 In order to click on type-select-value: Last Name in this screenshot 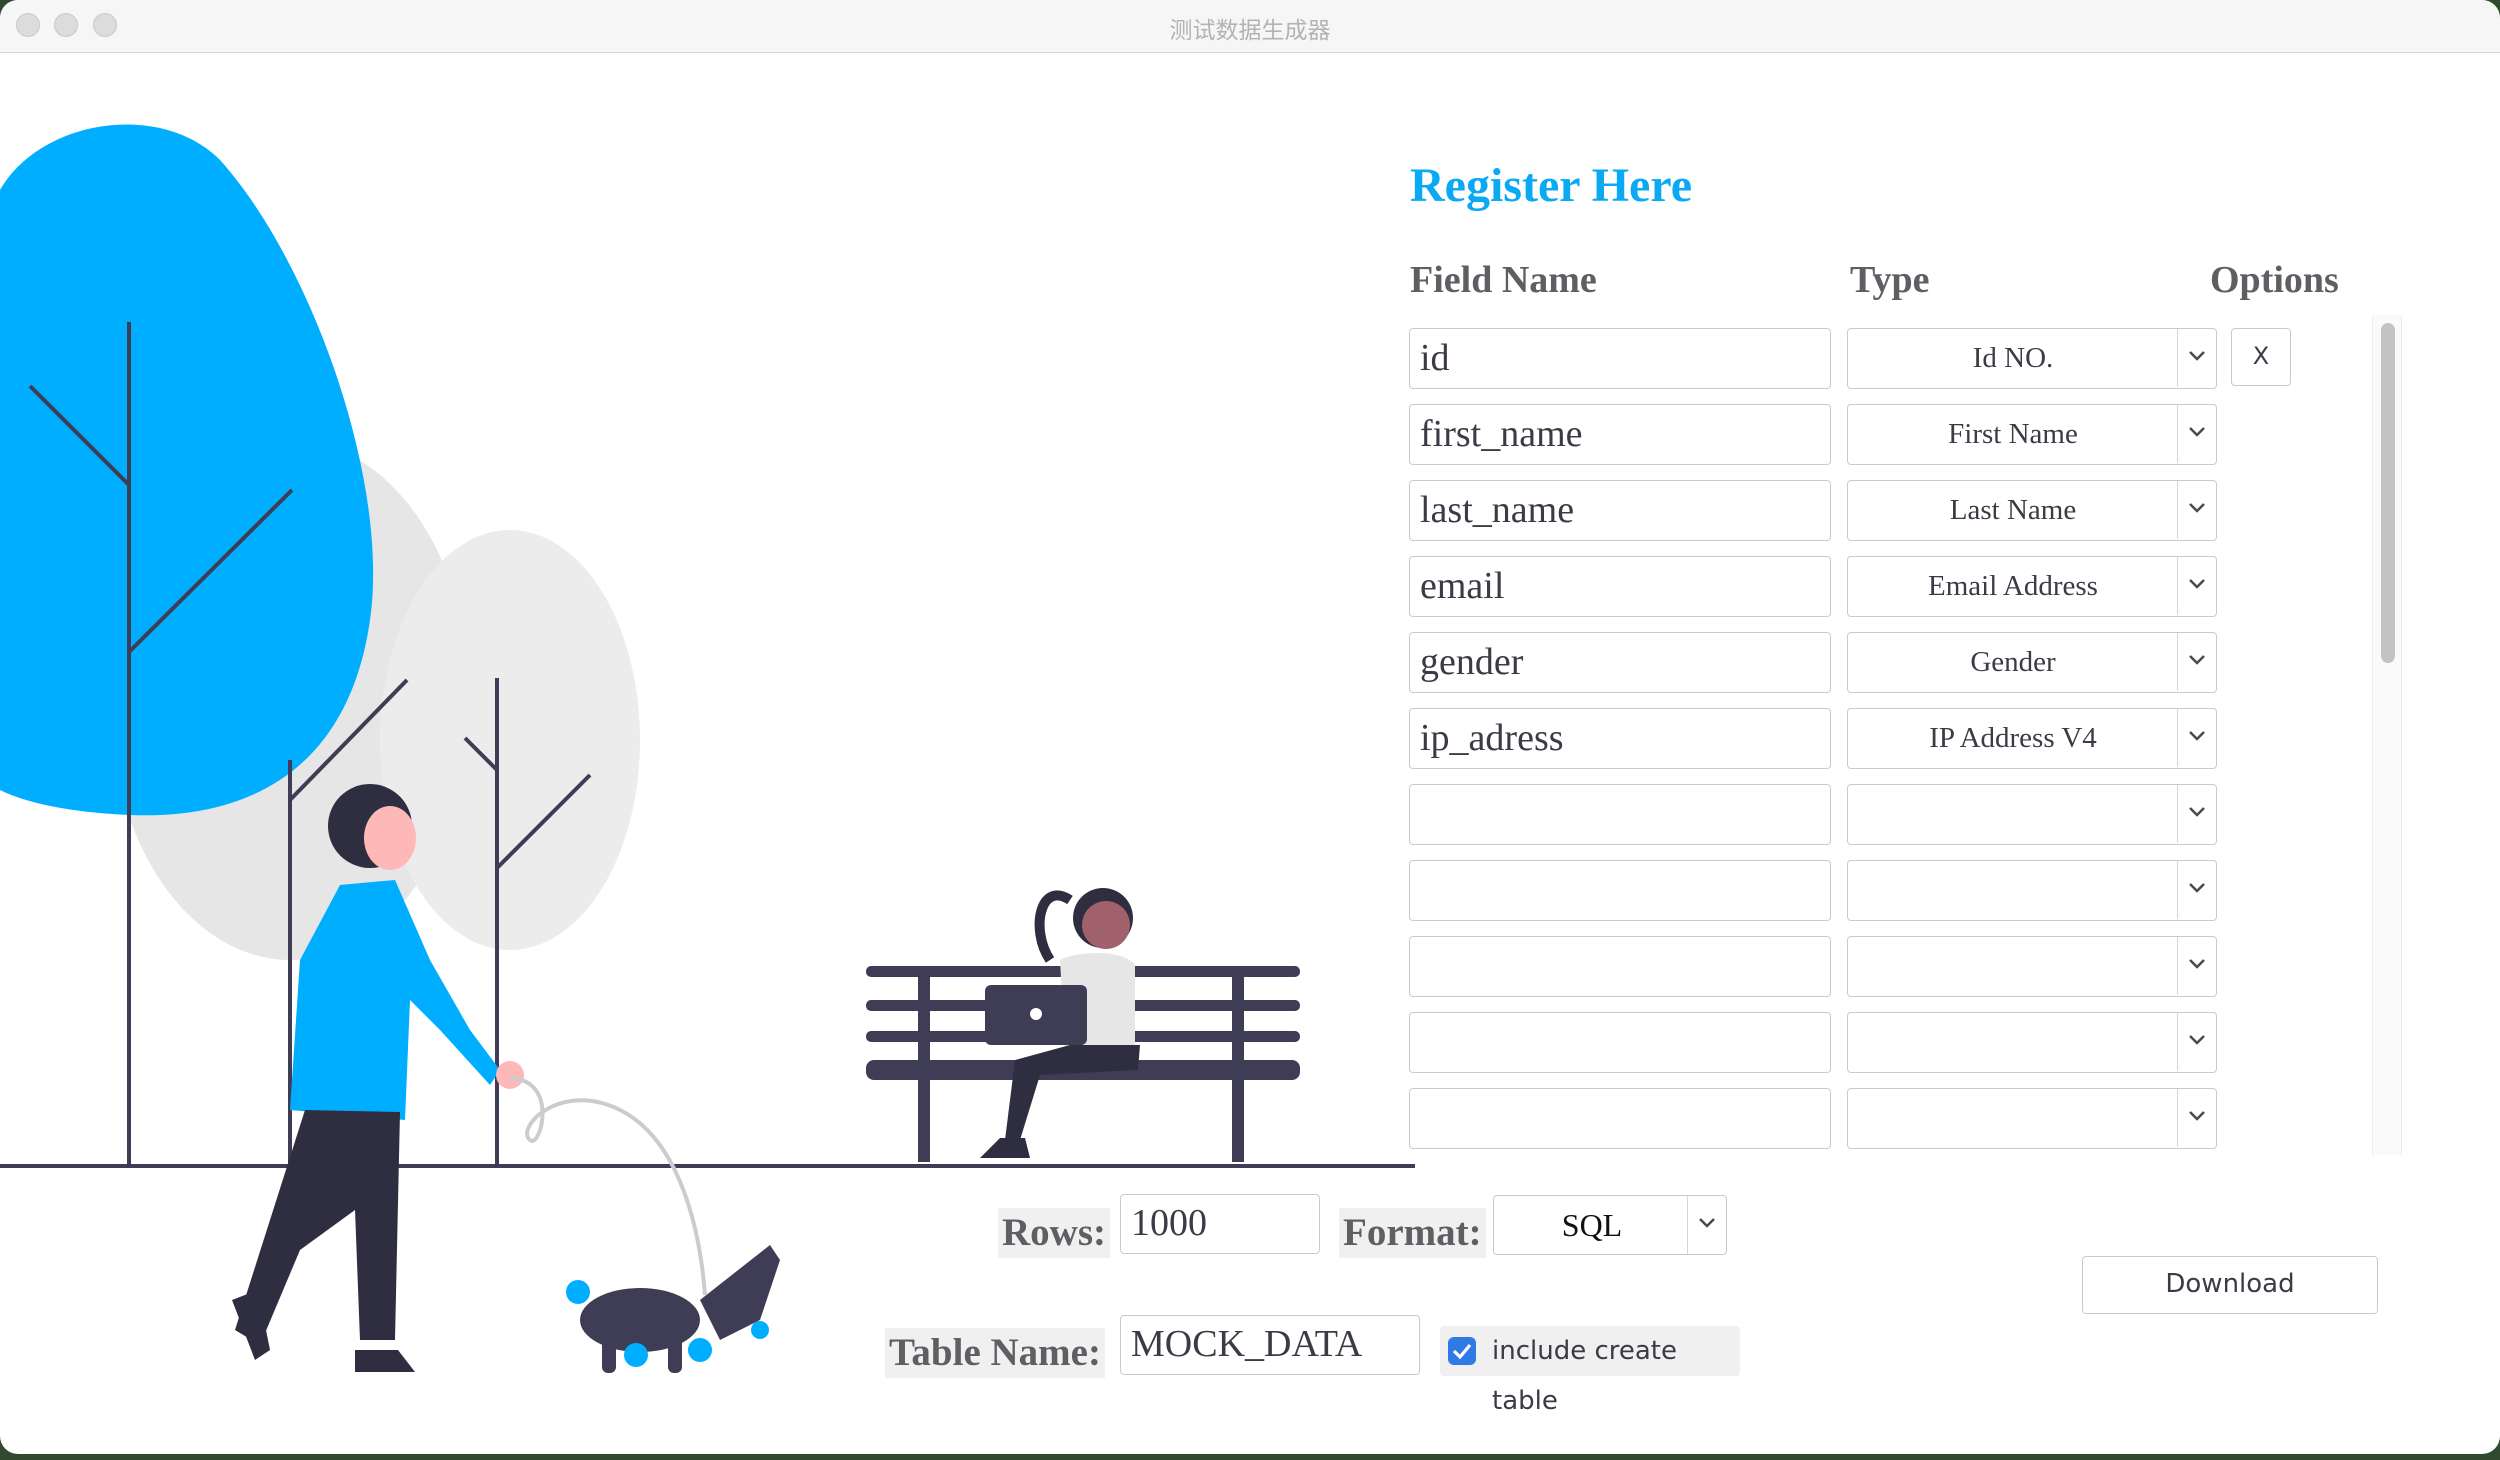, I will do `click(2013, 510)`.